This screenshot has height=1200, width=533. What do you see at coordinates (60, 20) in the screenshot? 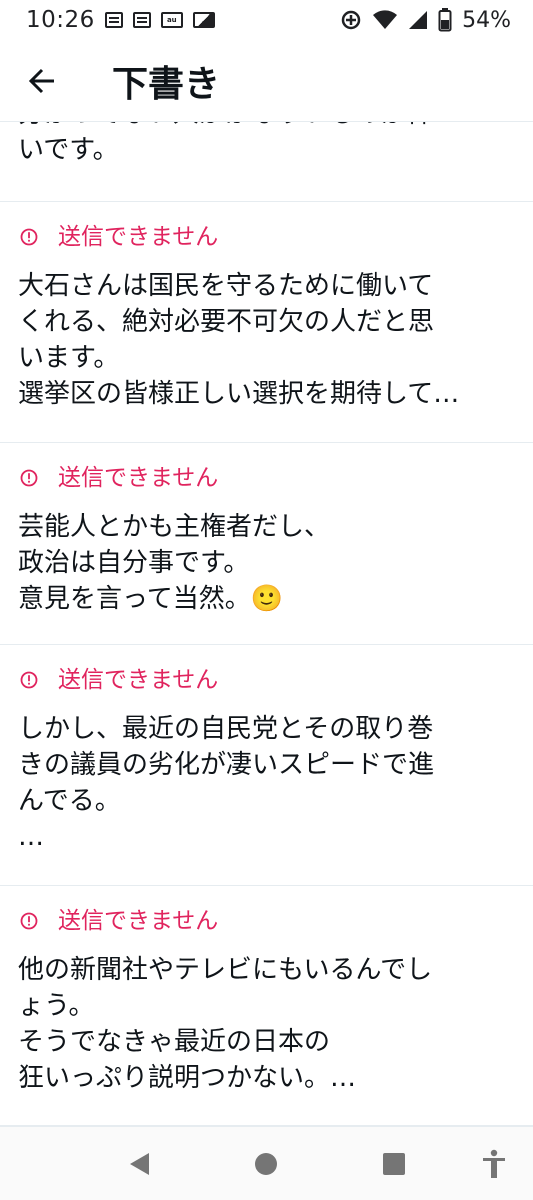
I see `status-time: 10:26` at bounding box center [60, 20].